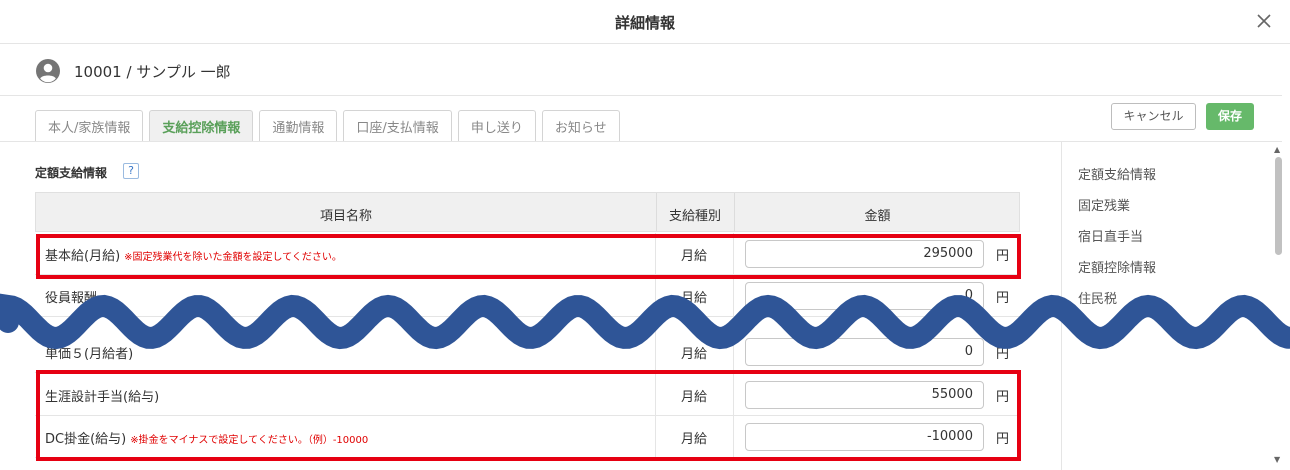 The image size is (1290, 470). What do you see at coordinates (528, 256) in the screenshot?
I see `highlight-box-basic-pay` at bounding box center [528, 256].